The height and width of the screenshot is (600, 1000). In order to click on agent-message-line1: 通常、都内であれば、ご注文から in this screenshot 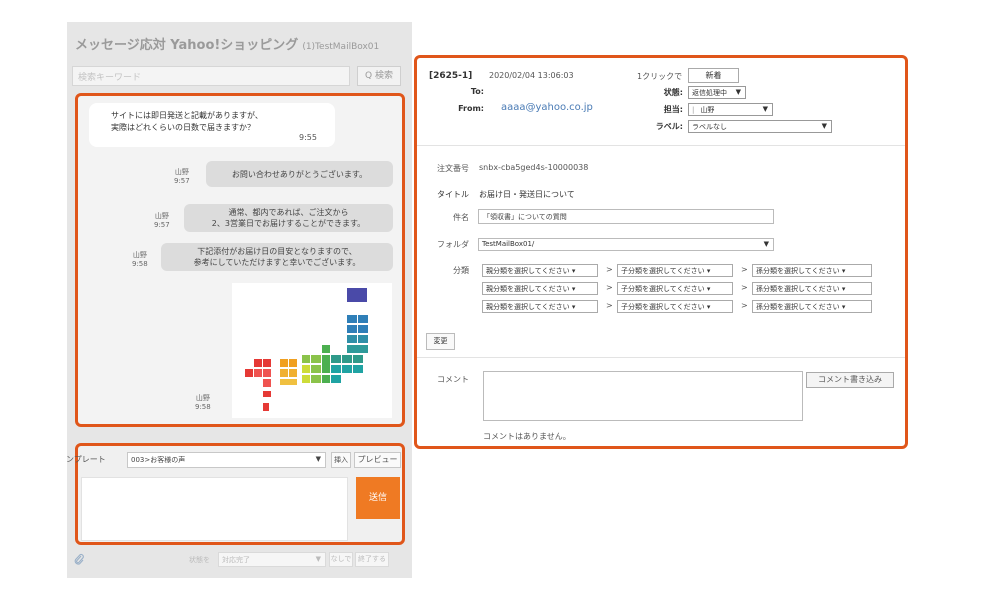, I will do `click(288, 212)`.